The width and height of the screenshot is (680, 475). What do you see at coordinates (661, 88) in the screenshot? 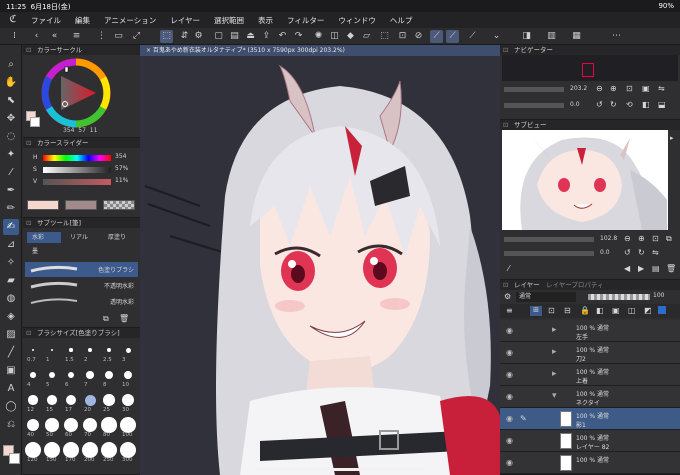
I see `flip-icon: ⇋` at bounding box center [661, 88].